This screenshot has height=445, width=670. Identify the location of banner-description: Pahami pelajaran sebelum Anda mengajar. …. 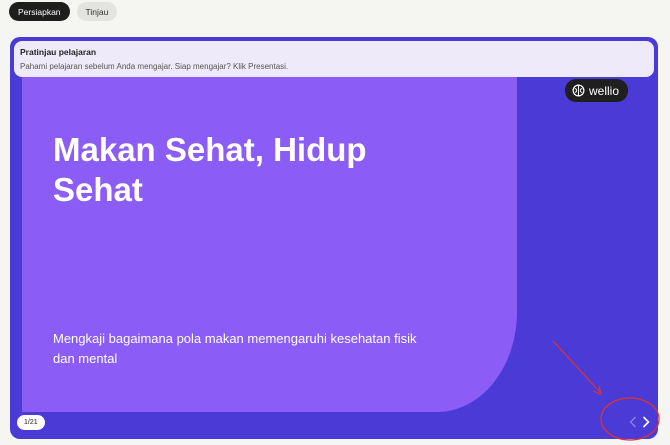
(154, 66).